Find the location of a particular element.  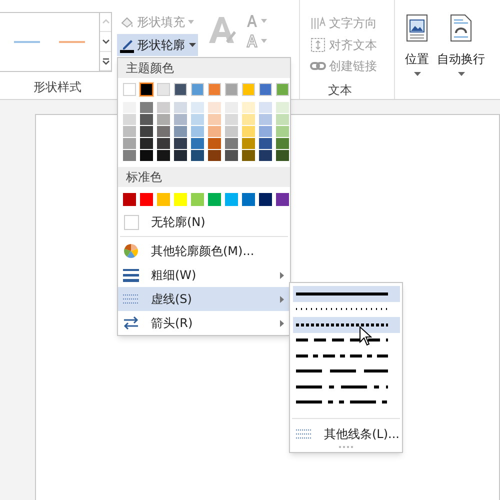

picture-page-icon is located at coordinates (417, 28).